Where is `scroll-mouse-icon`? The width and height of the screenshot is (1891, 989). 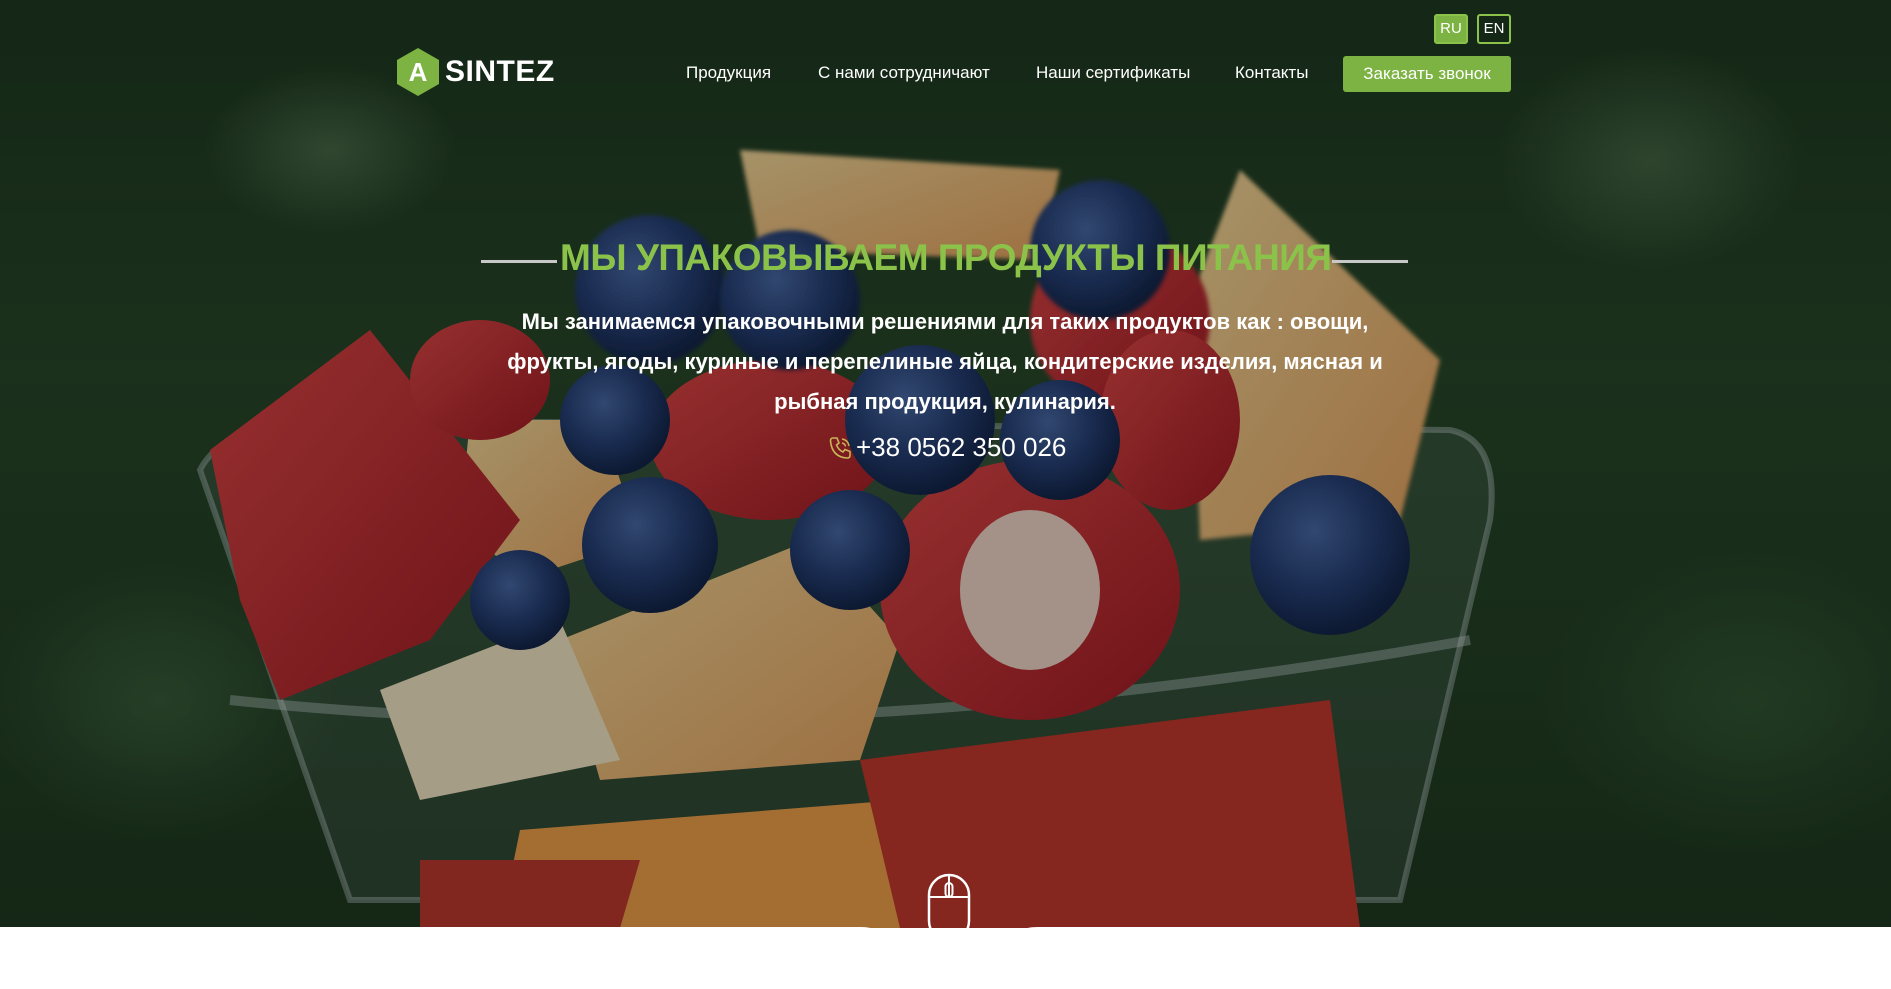 scroll-mouse-icon is located at coordinates (949, 908).